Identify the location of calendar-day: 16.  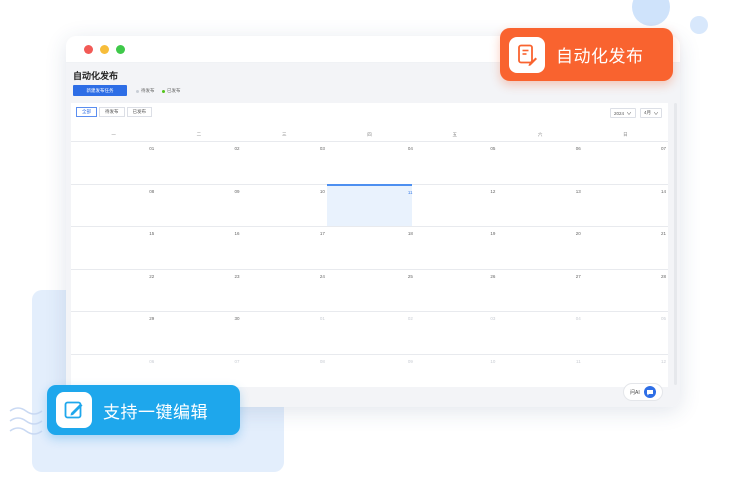
(199, 247).